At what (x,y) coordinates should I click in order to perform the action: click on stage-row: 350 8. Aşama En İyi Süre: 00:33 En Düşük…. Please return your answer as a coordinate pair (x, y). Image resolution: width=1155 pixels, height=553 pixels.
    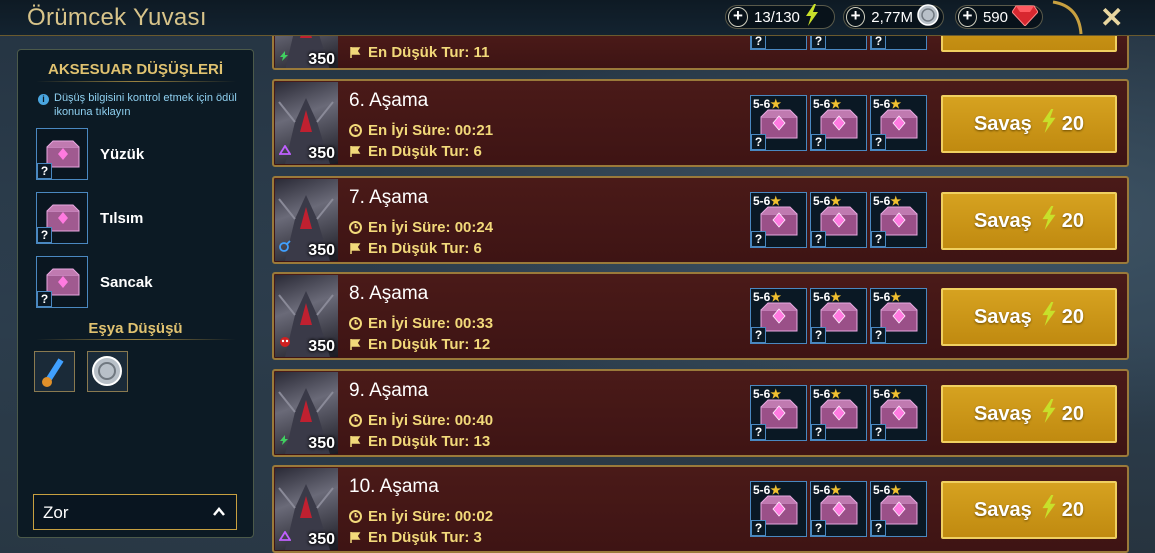
    Looking at the image, I should click on (700, 316).